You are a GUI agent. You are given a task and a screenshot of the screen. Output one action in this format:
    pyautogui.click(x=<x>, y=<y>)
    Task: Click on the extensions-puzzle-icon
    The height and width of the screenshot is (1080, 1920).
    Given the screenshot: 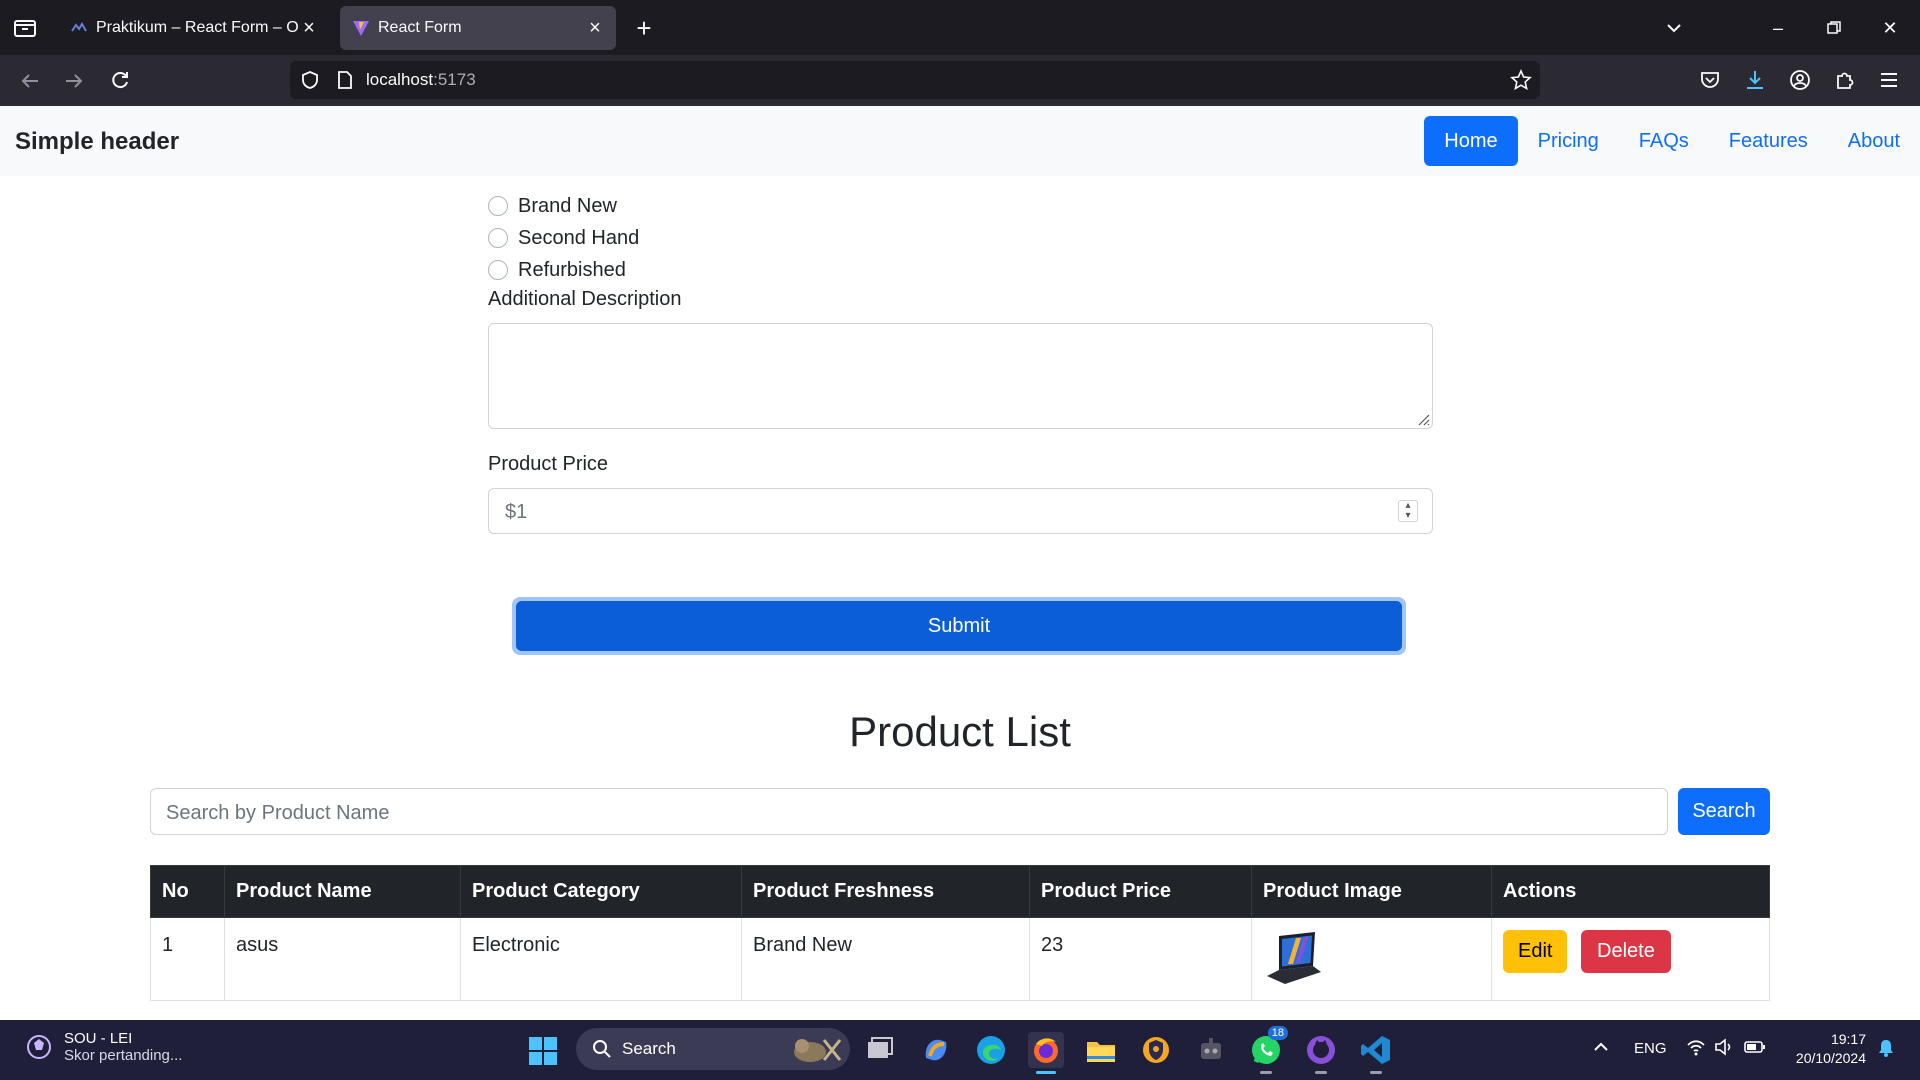 What is the action you would take?
    pyautogui.click(x=1845, y=80)
    